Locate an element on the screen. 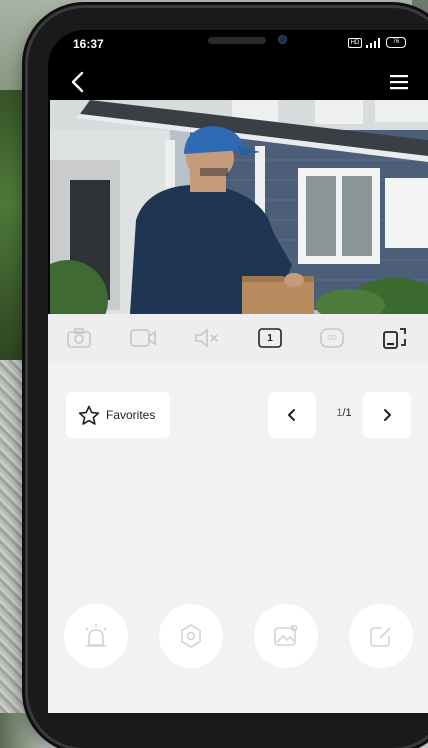  siren-icon is located at coordinates (96, 635).